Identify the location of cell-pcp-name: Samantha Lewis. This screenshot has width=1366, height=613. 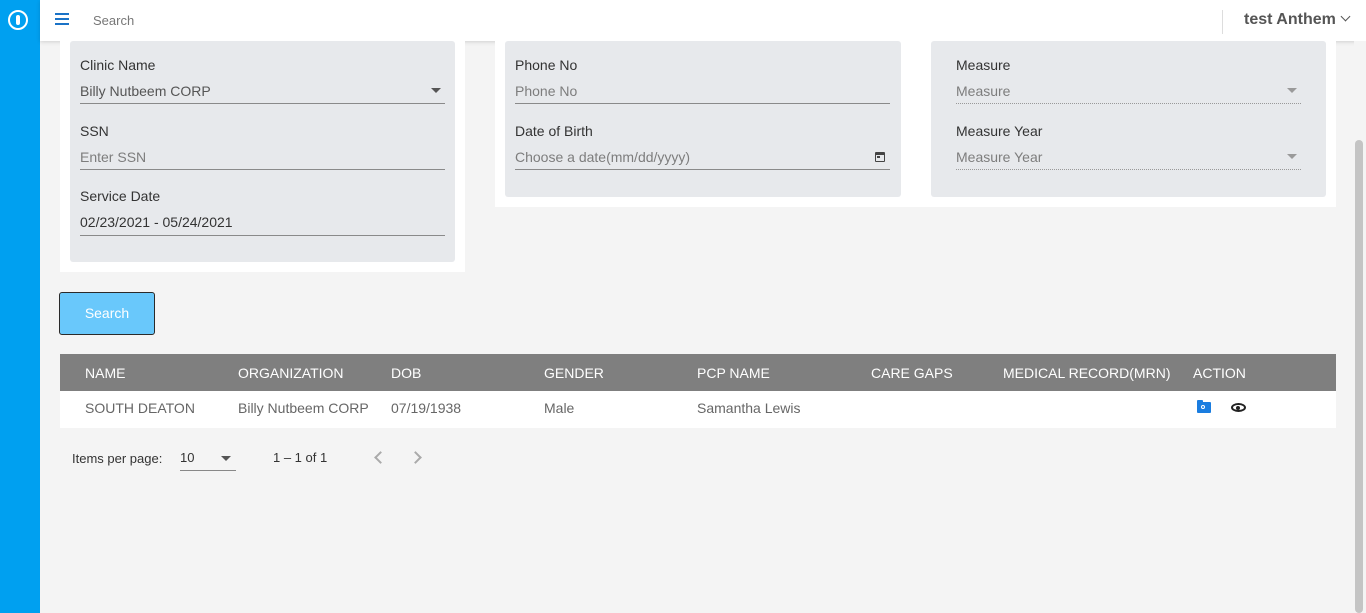
(749, 408).